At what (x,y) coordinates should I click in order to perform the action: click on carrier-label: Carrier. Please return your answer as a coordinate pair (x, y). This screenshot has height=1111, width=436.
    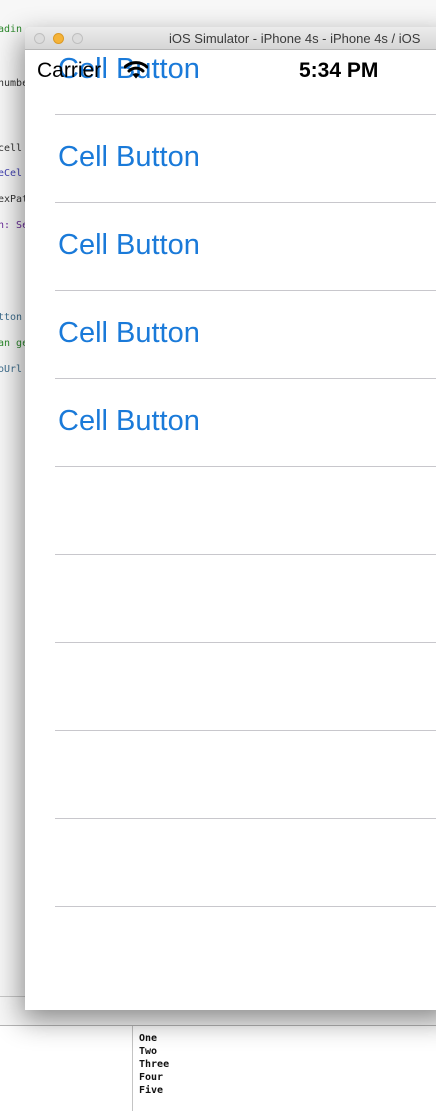
    Looking at the image, I should click on (69, 70).